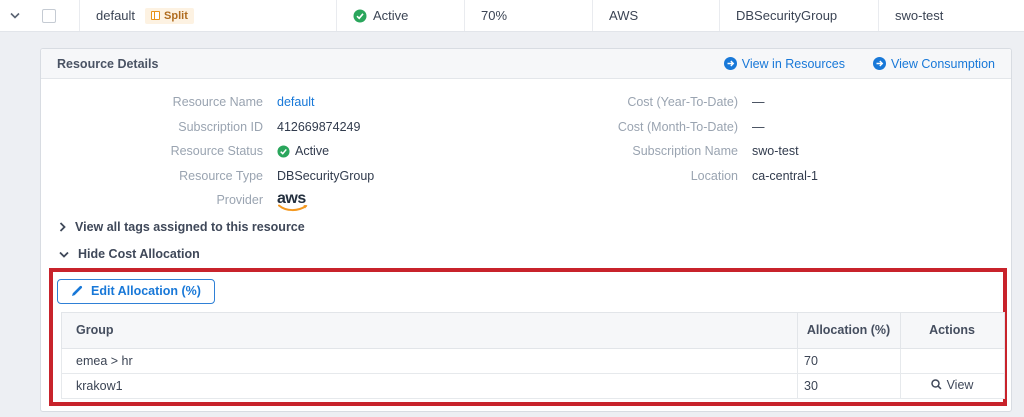 This screenshot has height=417, width=1024. Describe the element at coordinates (221, 175) in the screenshot. I see `field-label: Resource Type` at that location.